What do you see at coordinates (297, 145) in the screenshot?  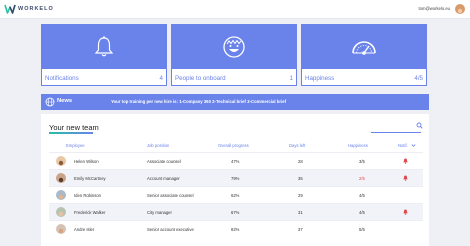 I see `column-days-left: Days left` at bounding box center [297, 145].